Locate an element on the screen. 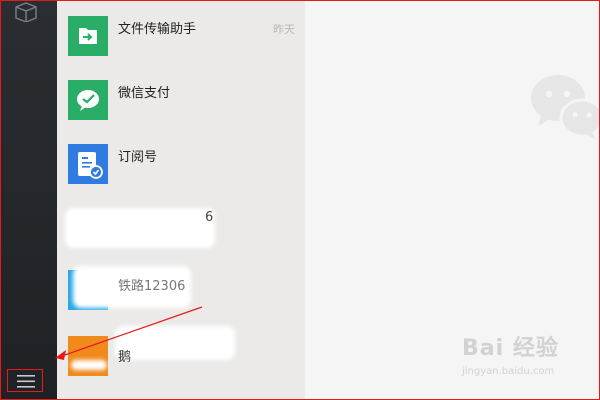  hamburger-menu-icon is located at coordinates (26, 381).